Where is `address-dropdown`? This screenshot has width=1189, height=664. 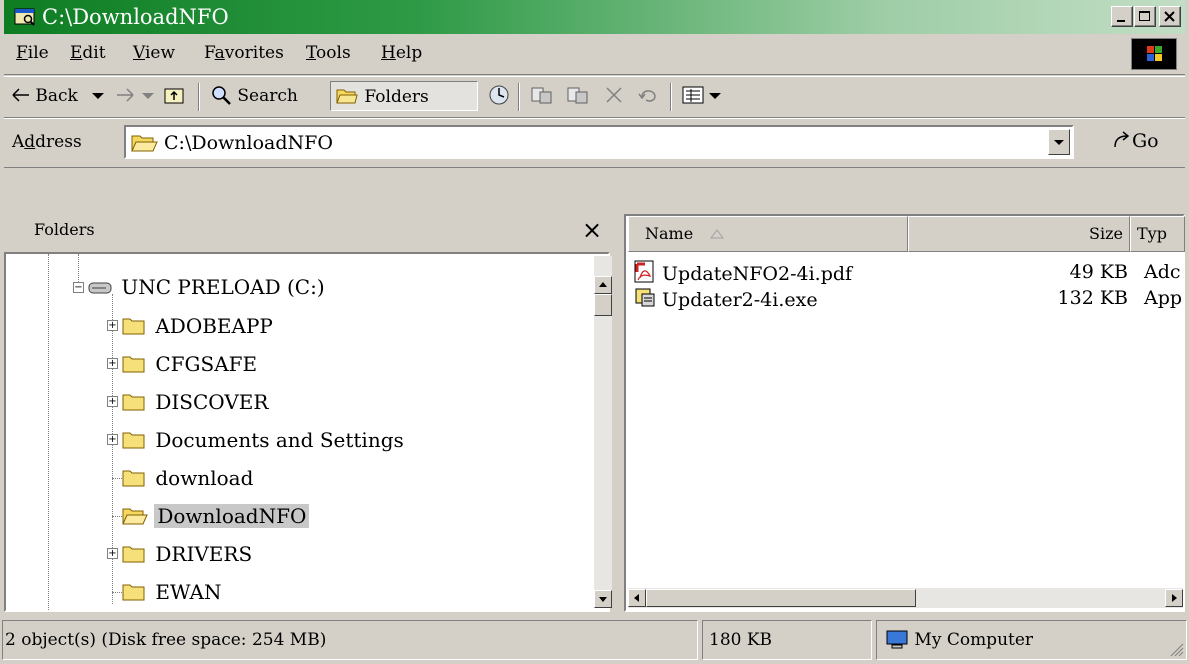
address-dropdown is located at coordinates (1059, 142).